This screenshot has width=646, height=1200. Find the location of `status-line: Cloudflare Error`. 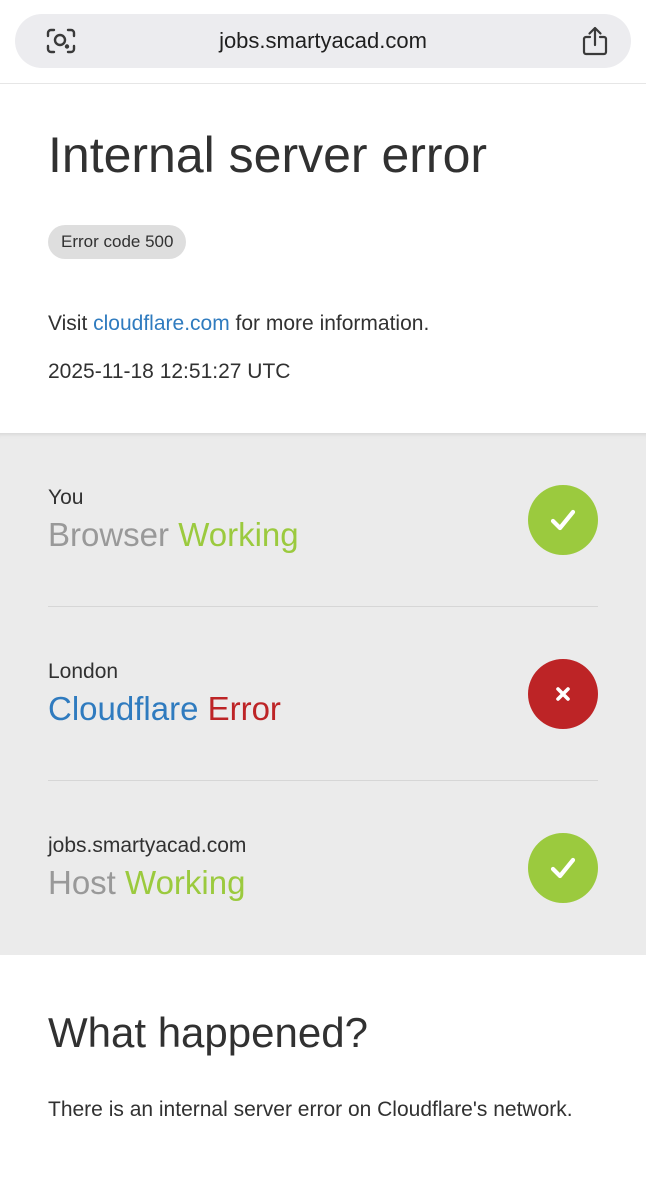

status-line: Cloudflare Error is located at coordinates (164, 709).